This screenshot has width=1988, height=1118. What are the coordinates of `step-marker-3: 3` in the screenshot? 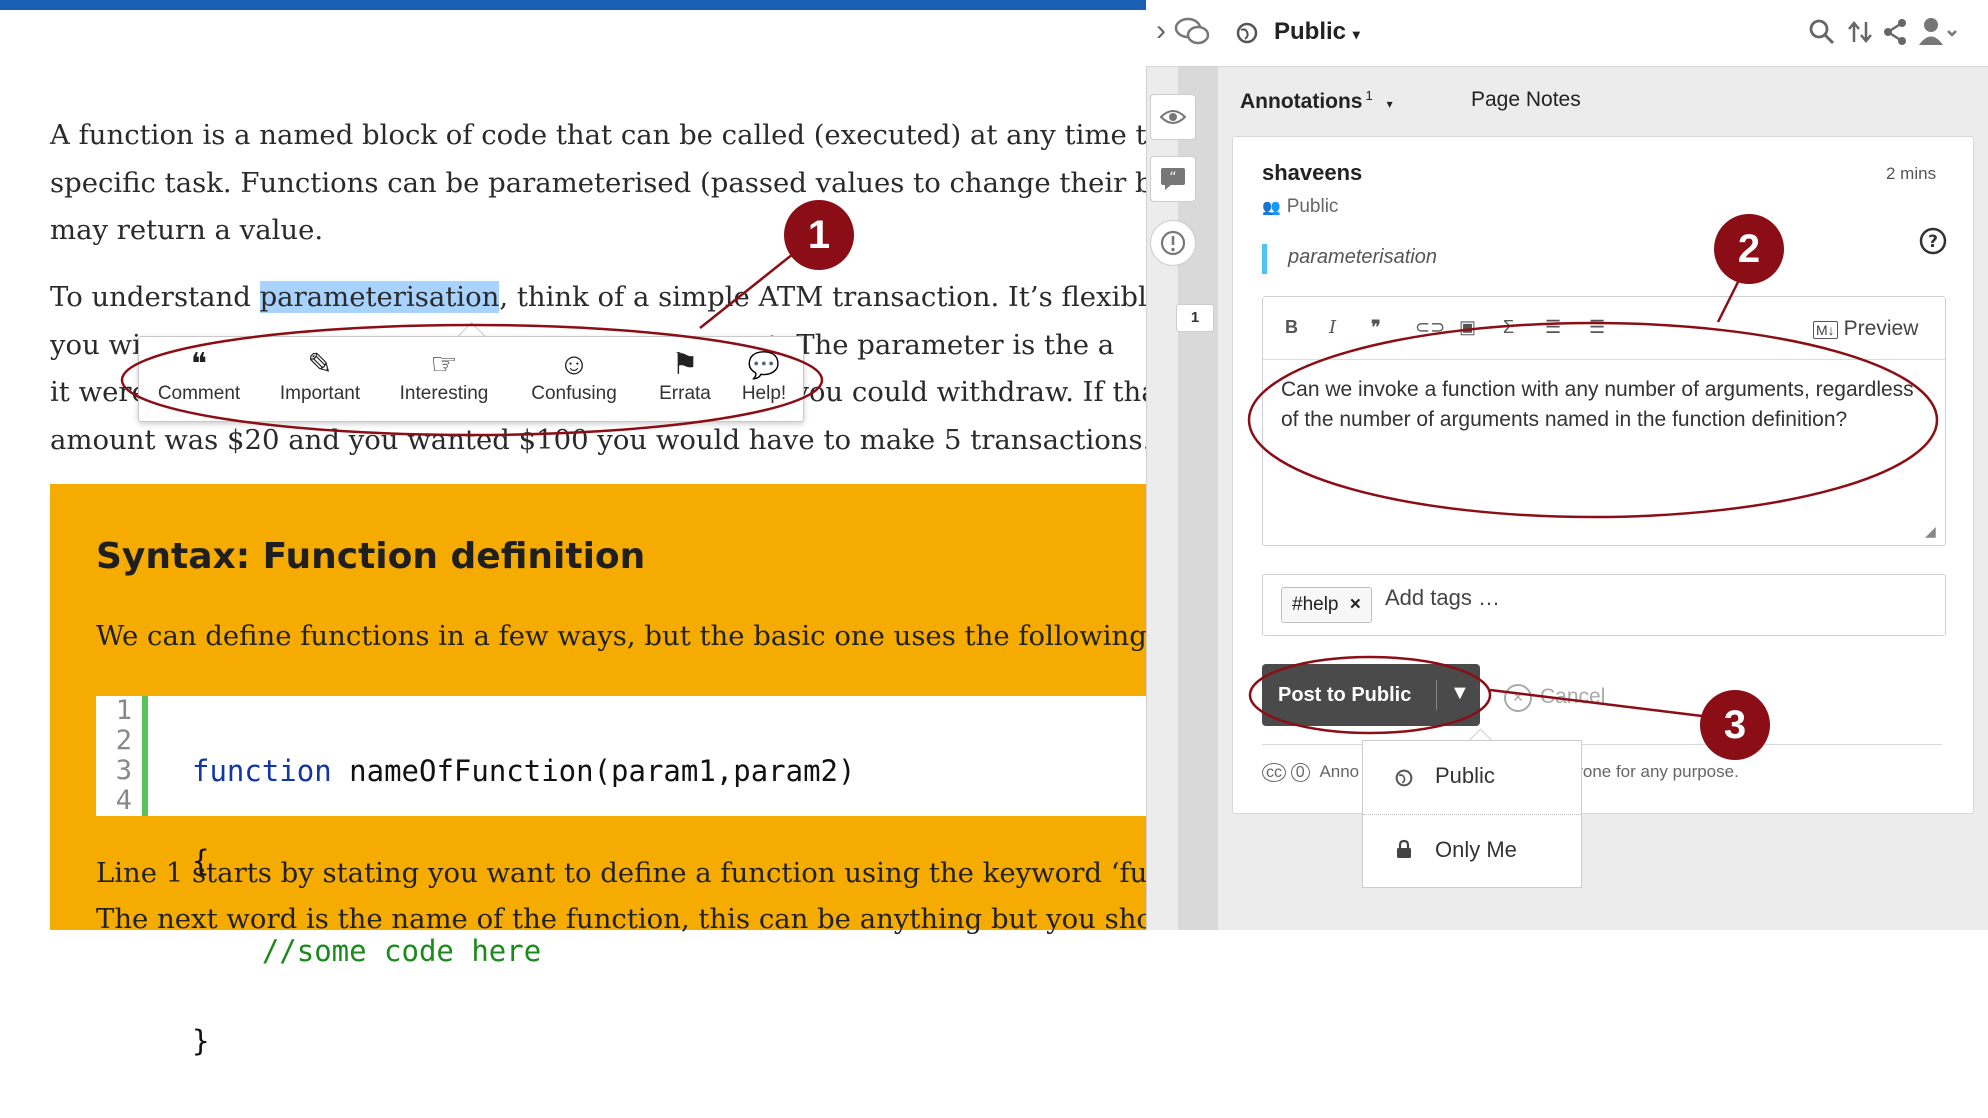 It's located at (1735, 725).